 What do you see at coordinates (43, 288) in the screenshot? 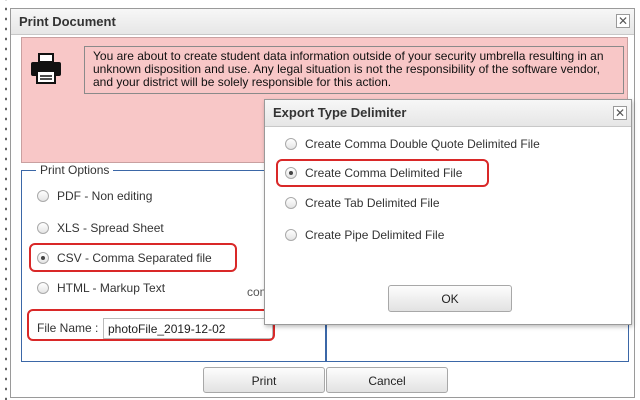
I see `radio-html` at bounding box center [43, 288].